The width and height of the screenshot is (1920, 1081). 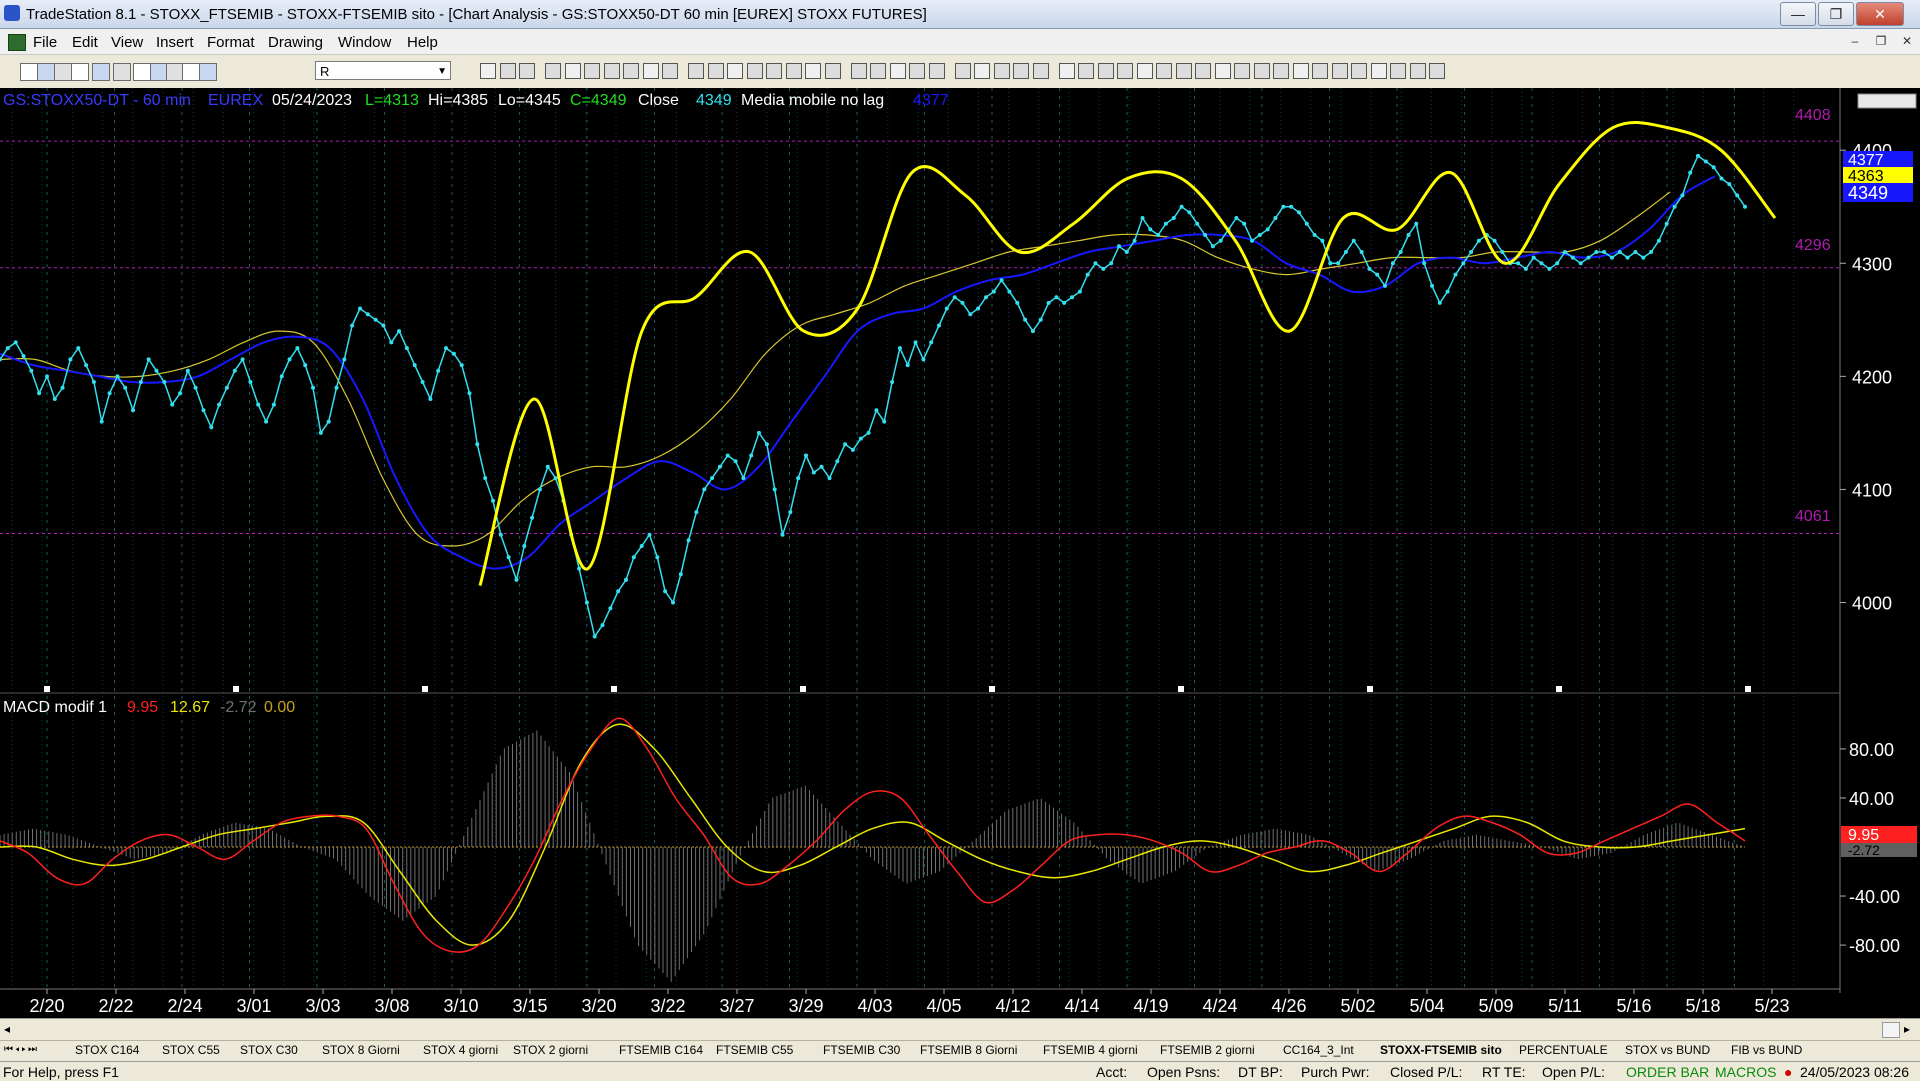 I want to click on tab-stoxx-ftsemib-sito: STOXX-FTSEMIB sito, so click(x=1441, y=1050).